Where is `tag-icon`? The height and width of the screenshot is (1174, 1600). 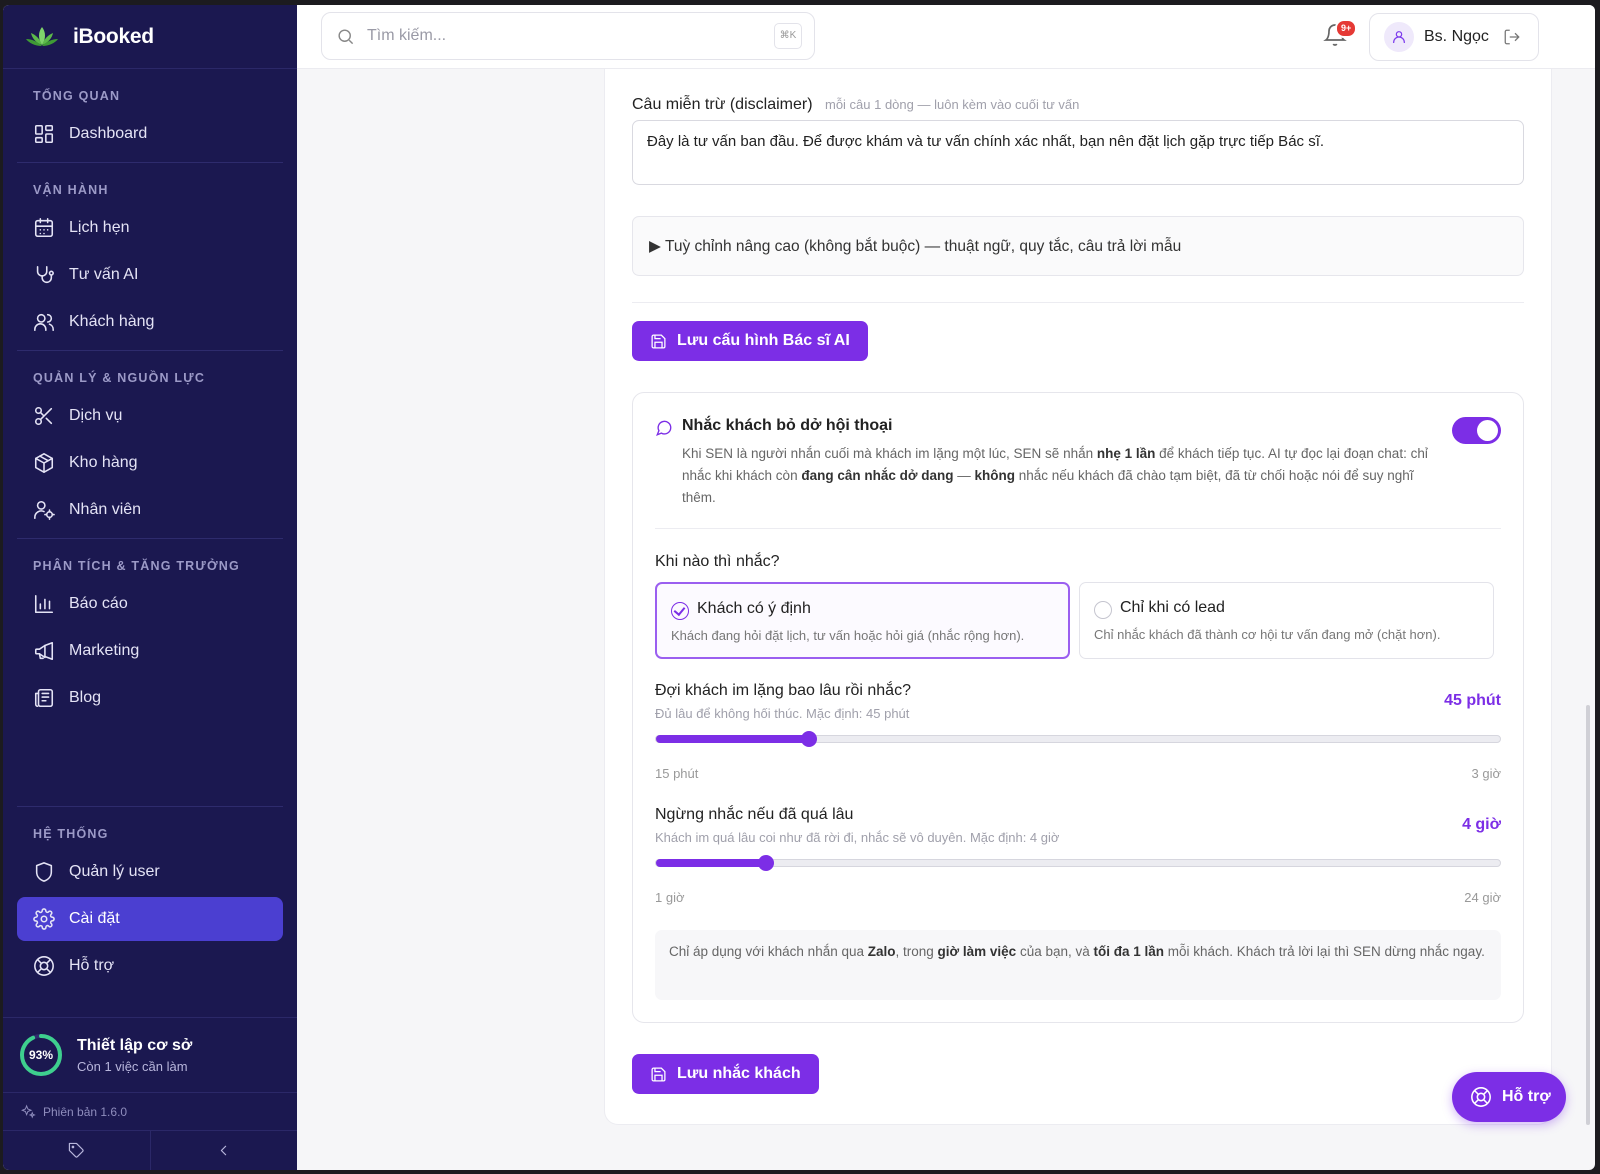
tag-icon is located at coordinates (76, 1150).